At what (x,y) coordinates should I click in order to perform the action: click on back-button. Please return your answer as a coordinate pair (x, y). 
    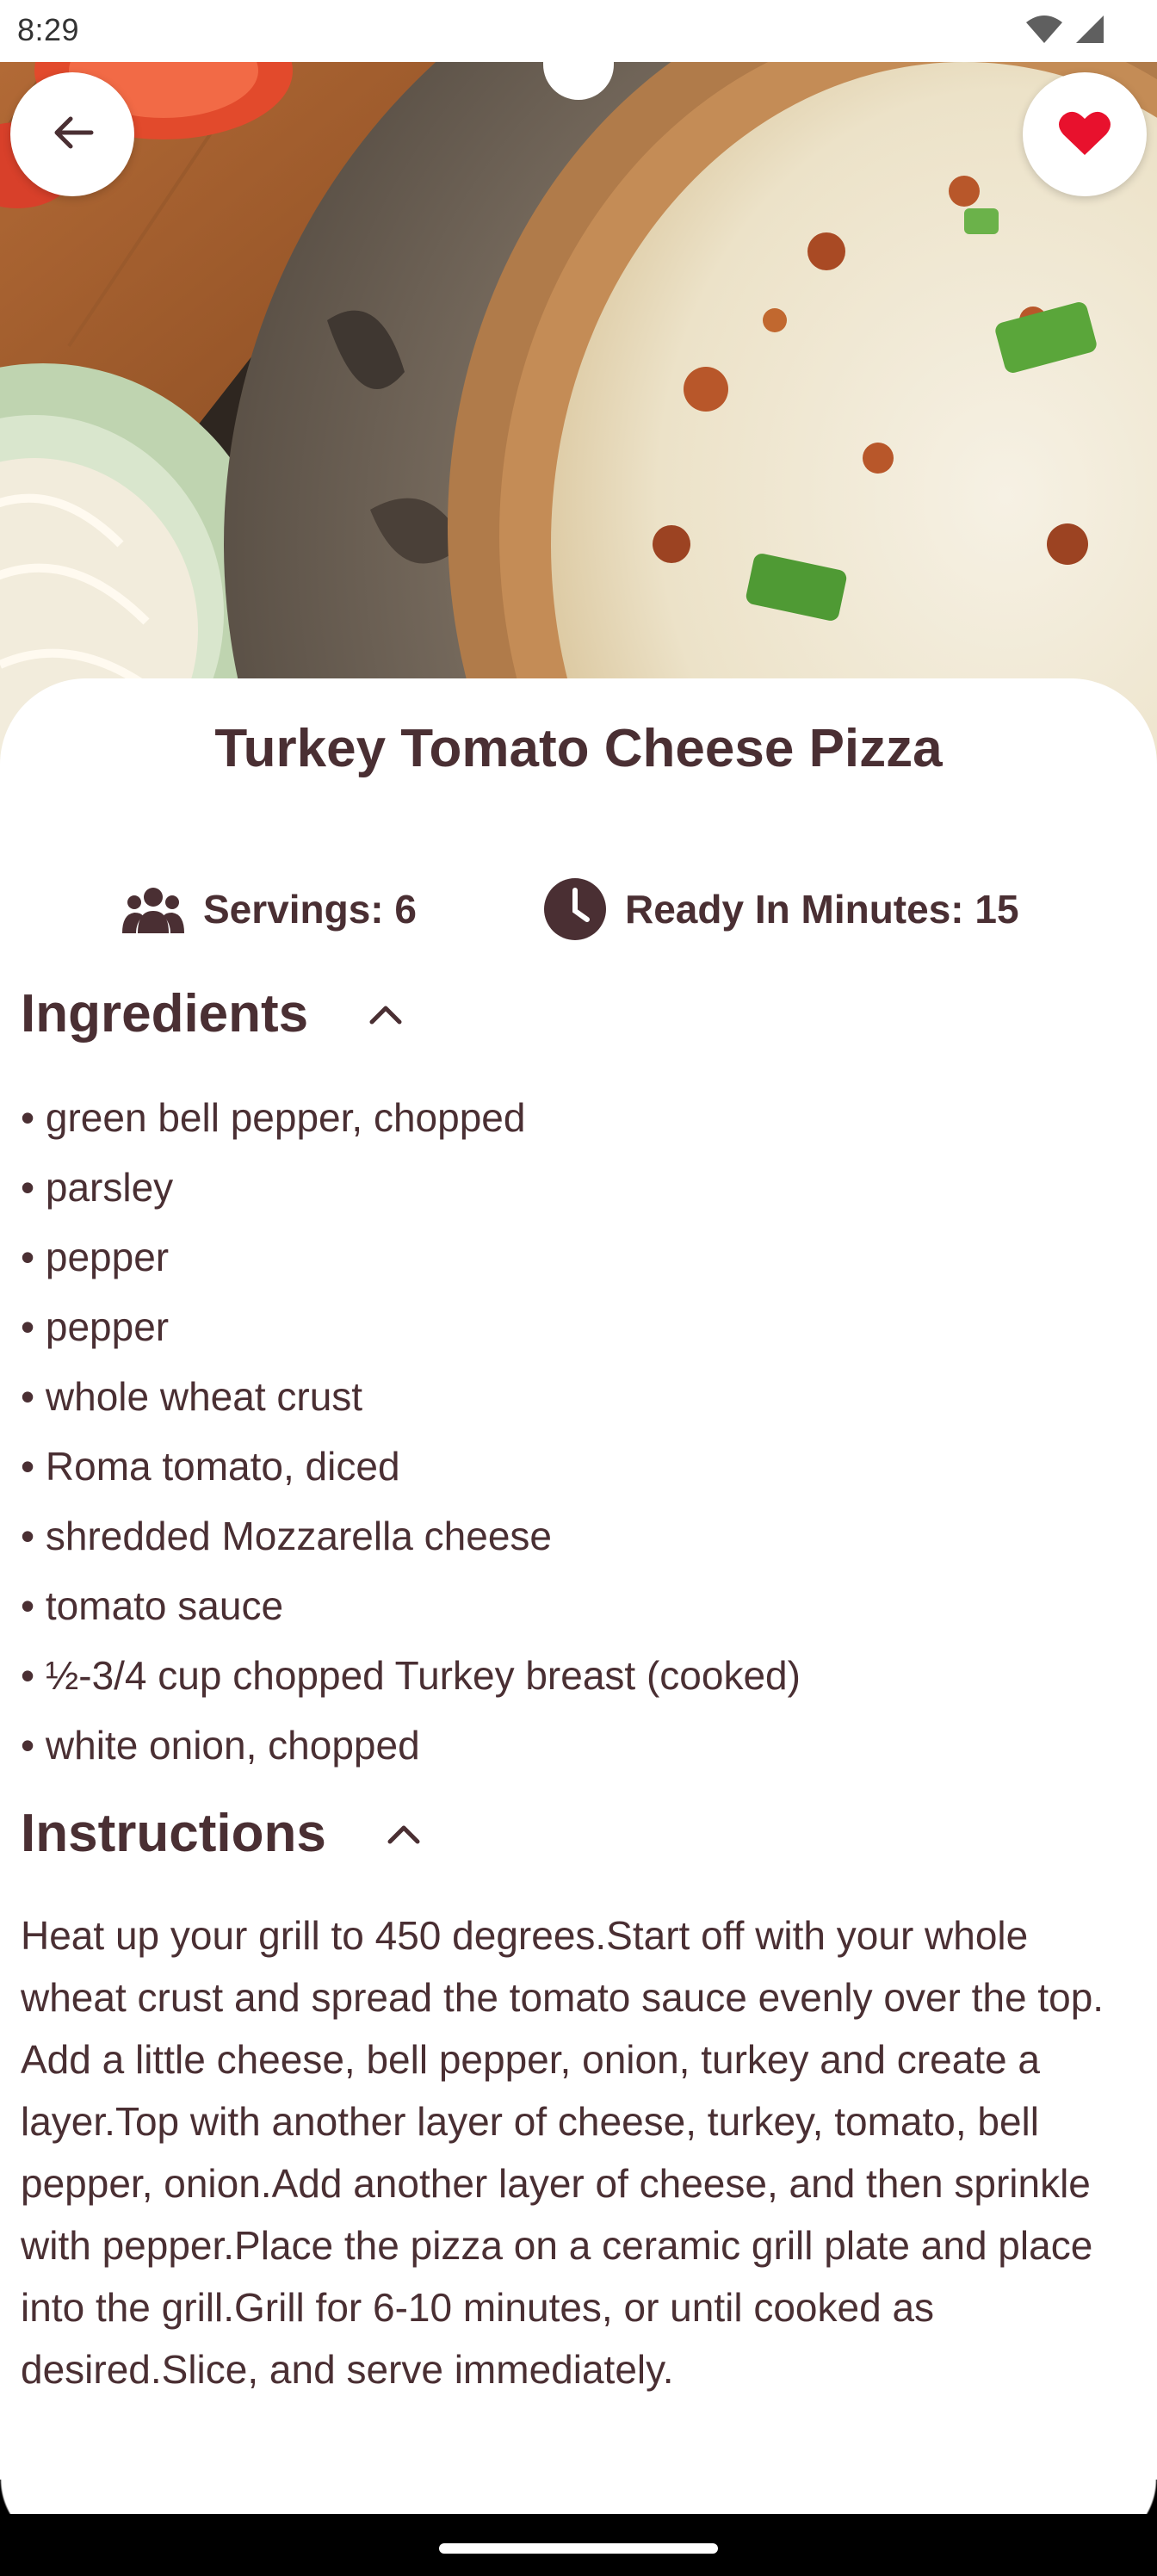
    Looking at the image, I should click on (72, 134).